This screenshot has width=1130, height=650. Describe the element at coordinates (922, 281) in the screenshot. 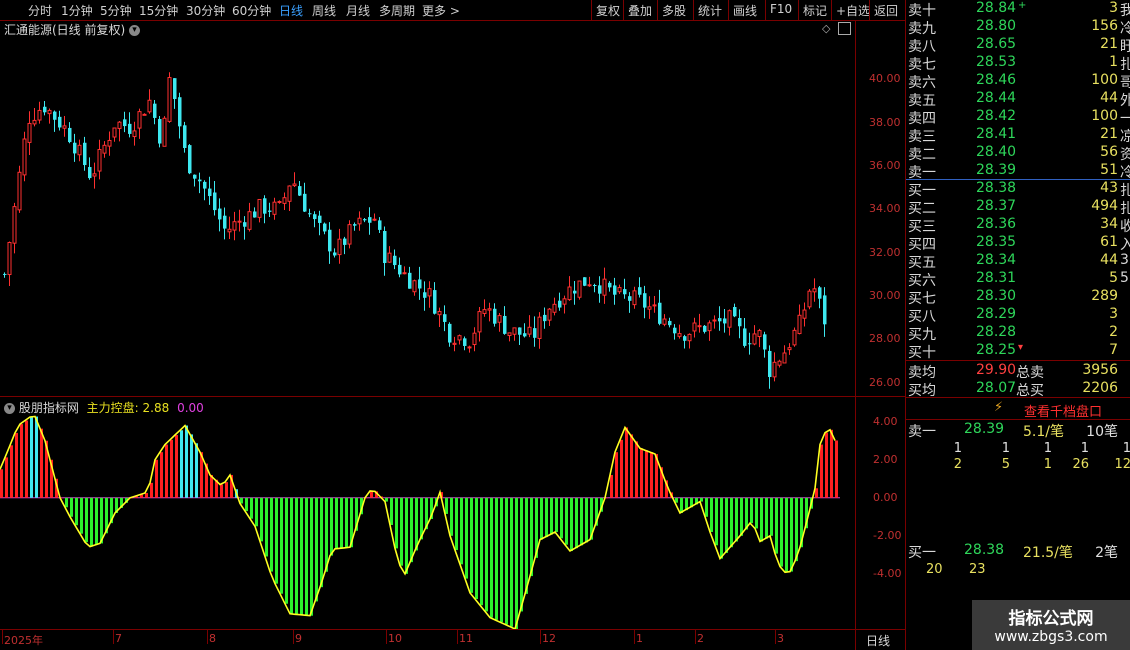

I see `level-label: 买六` at that location.